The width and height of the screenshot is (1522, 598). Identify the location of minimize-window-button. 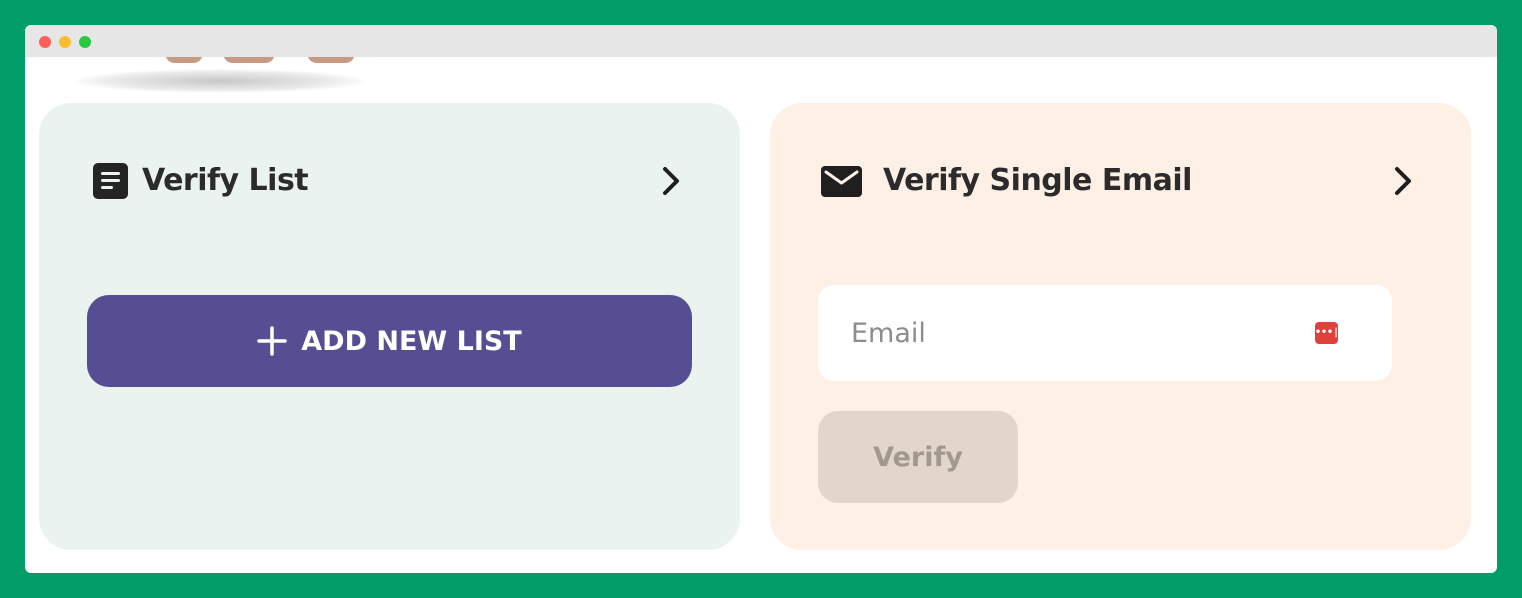
(65, 42).